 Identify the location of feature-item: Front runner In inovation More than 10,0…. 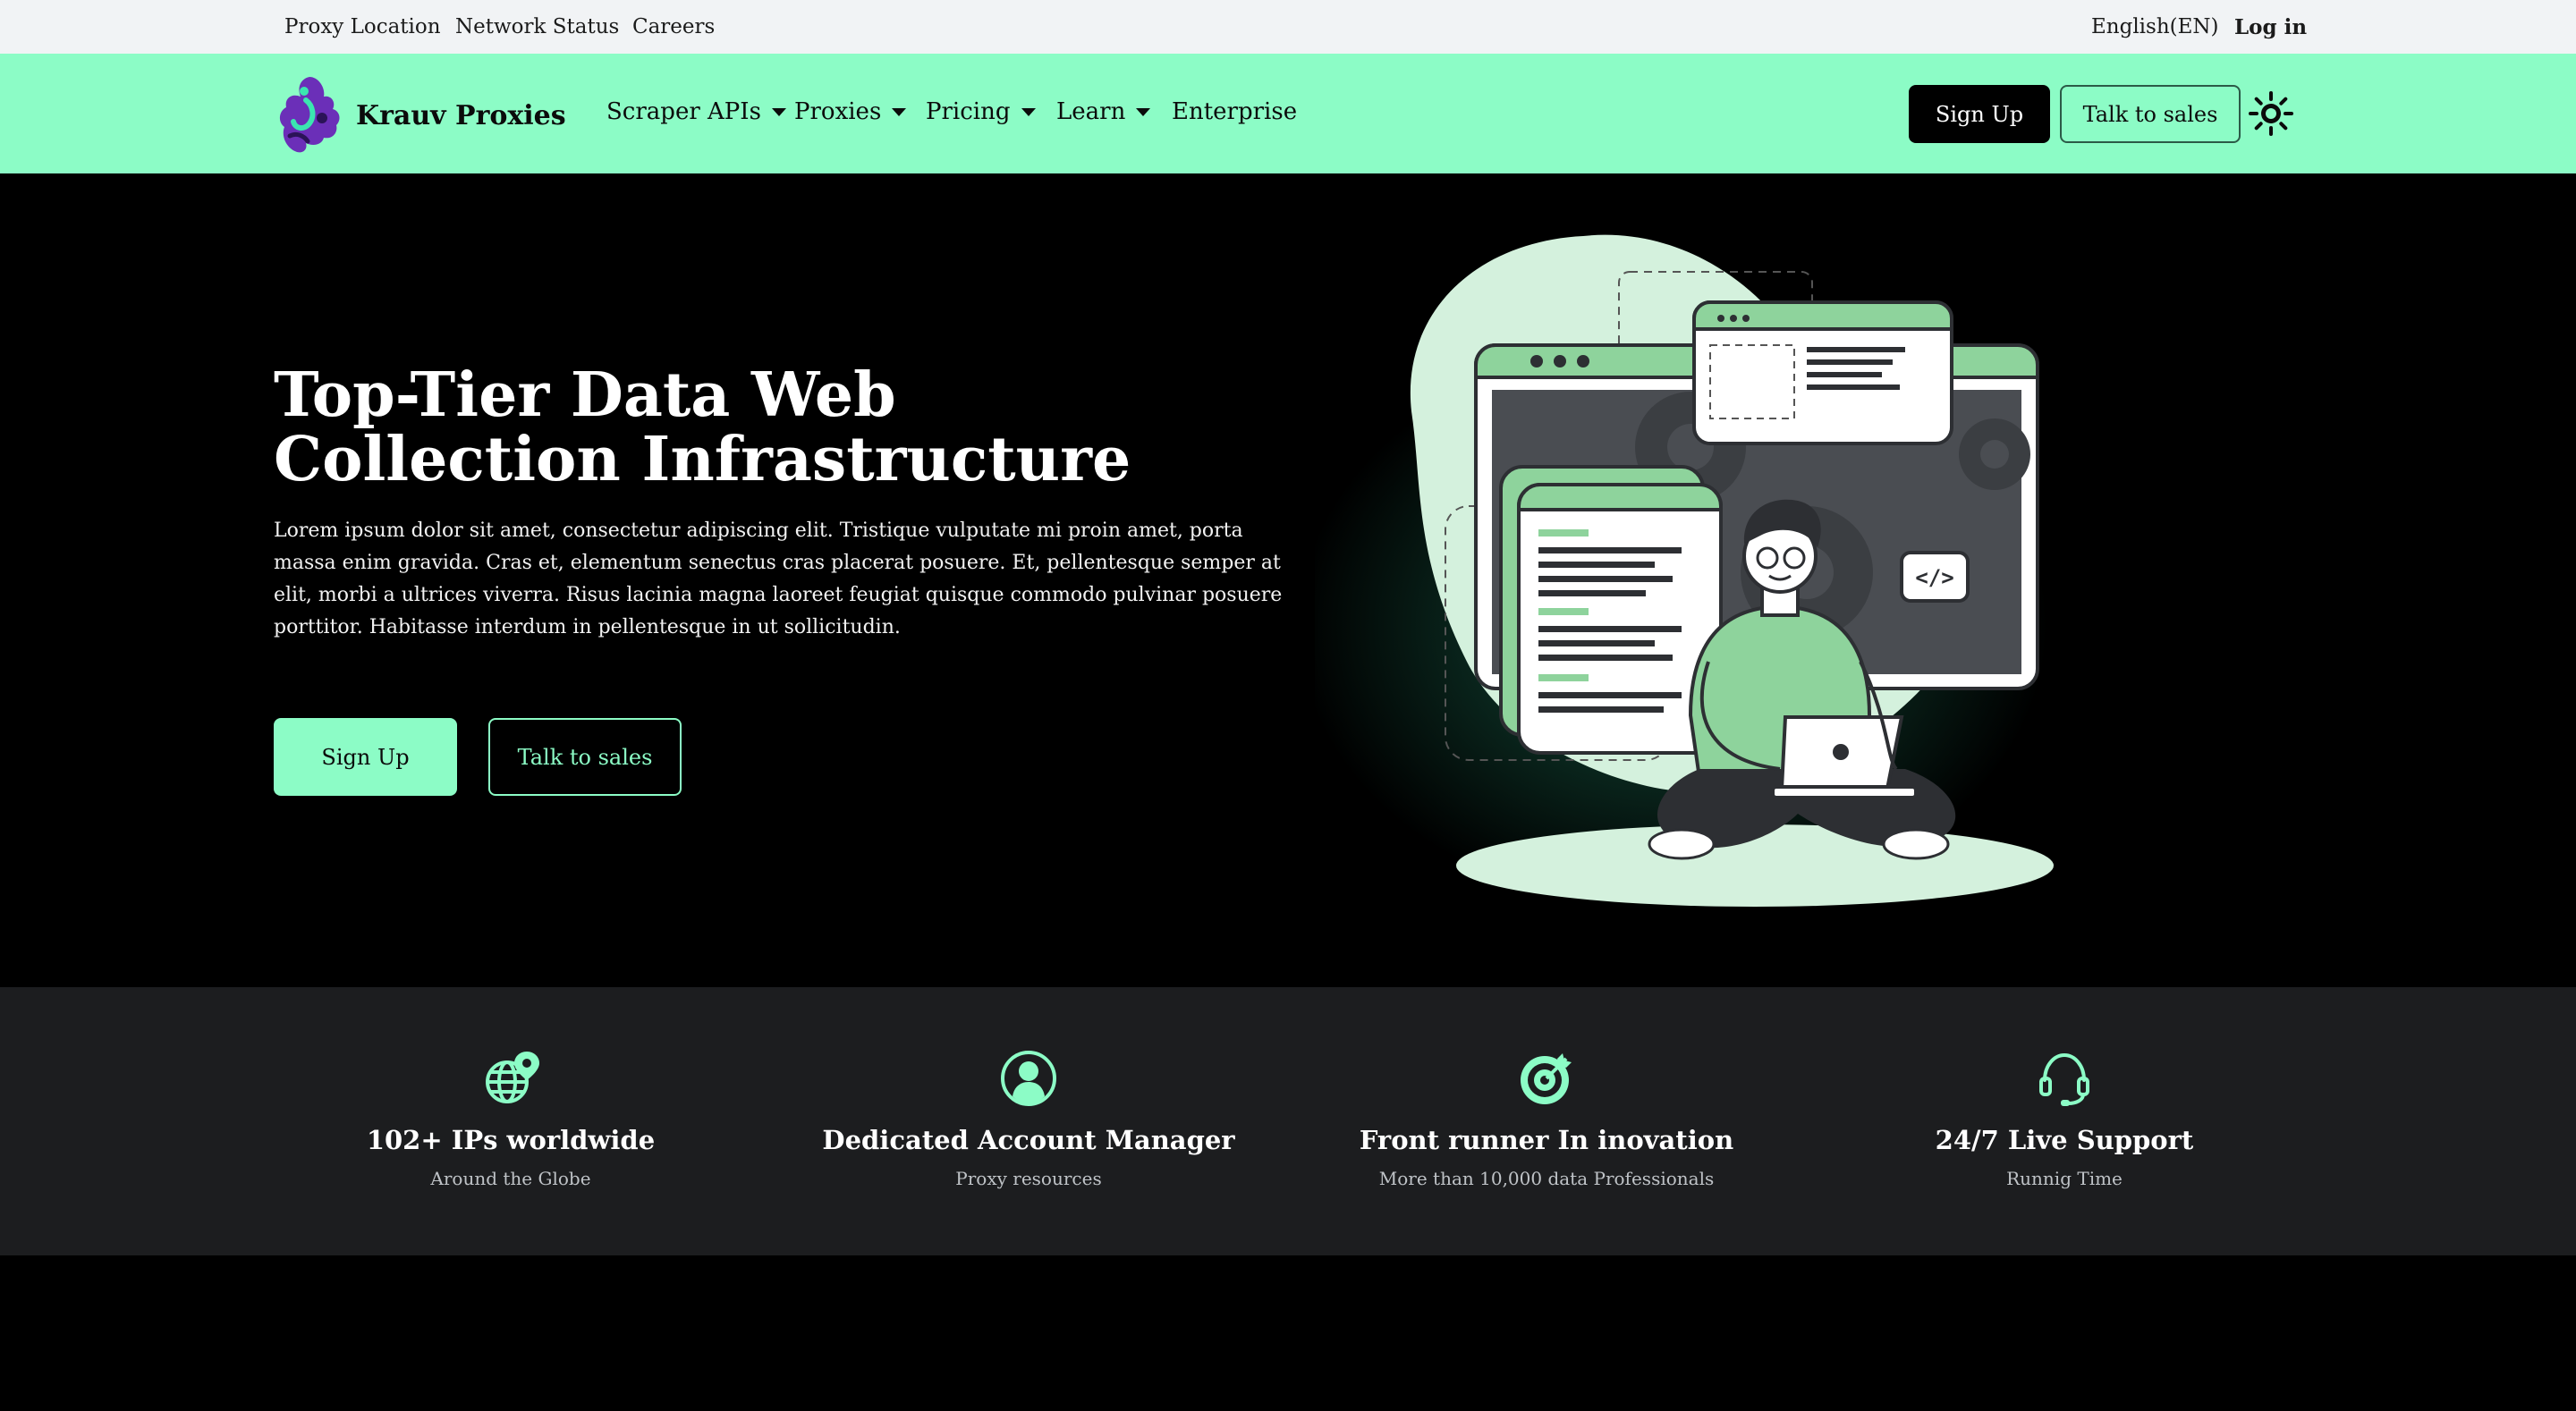
(1546, 1119).